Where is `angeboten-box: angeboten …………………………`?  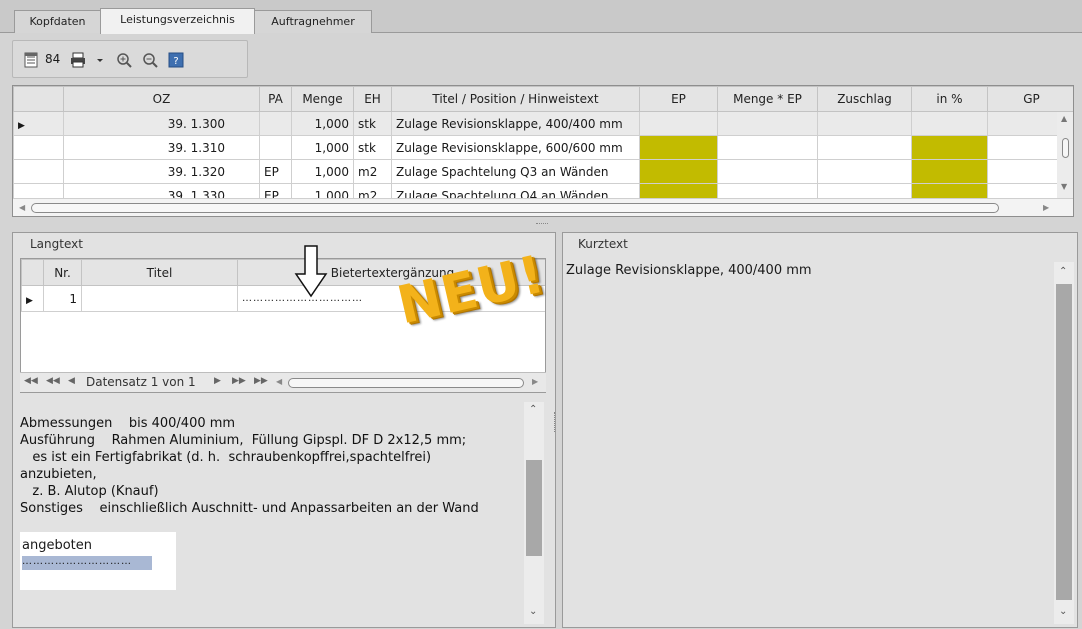
angeboten-box: angeboten ………………………… is located at coordinates (98, 561).